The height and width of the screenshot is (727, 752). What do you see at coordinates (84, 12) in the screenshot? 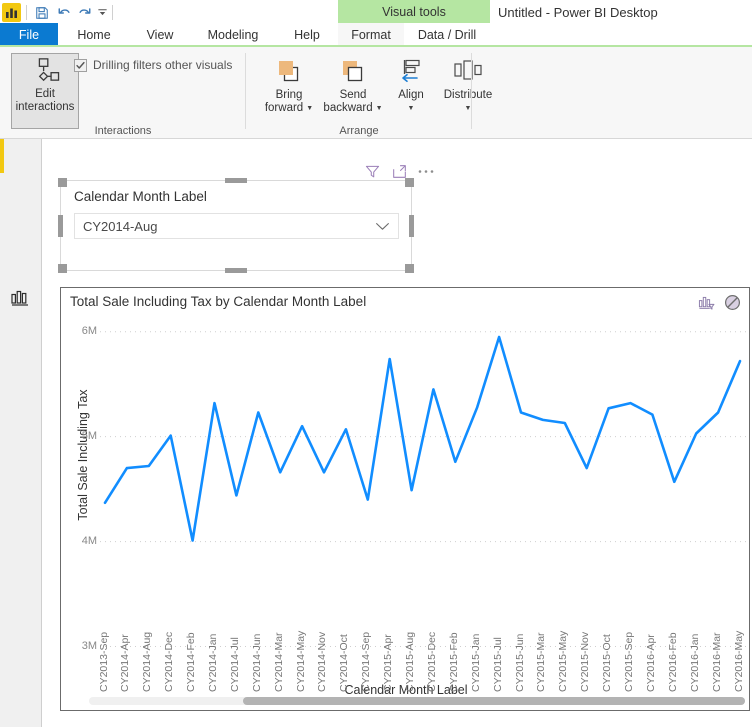
I see `redo-icon` at bounding box center [84, 12].